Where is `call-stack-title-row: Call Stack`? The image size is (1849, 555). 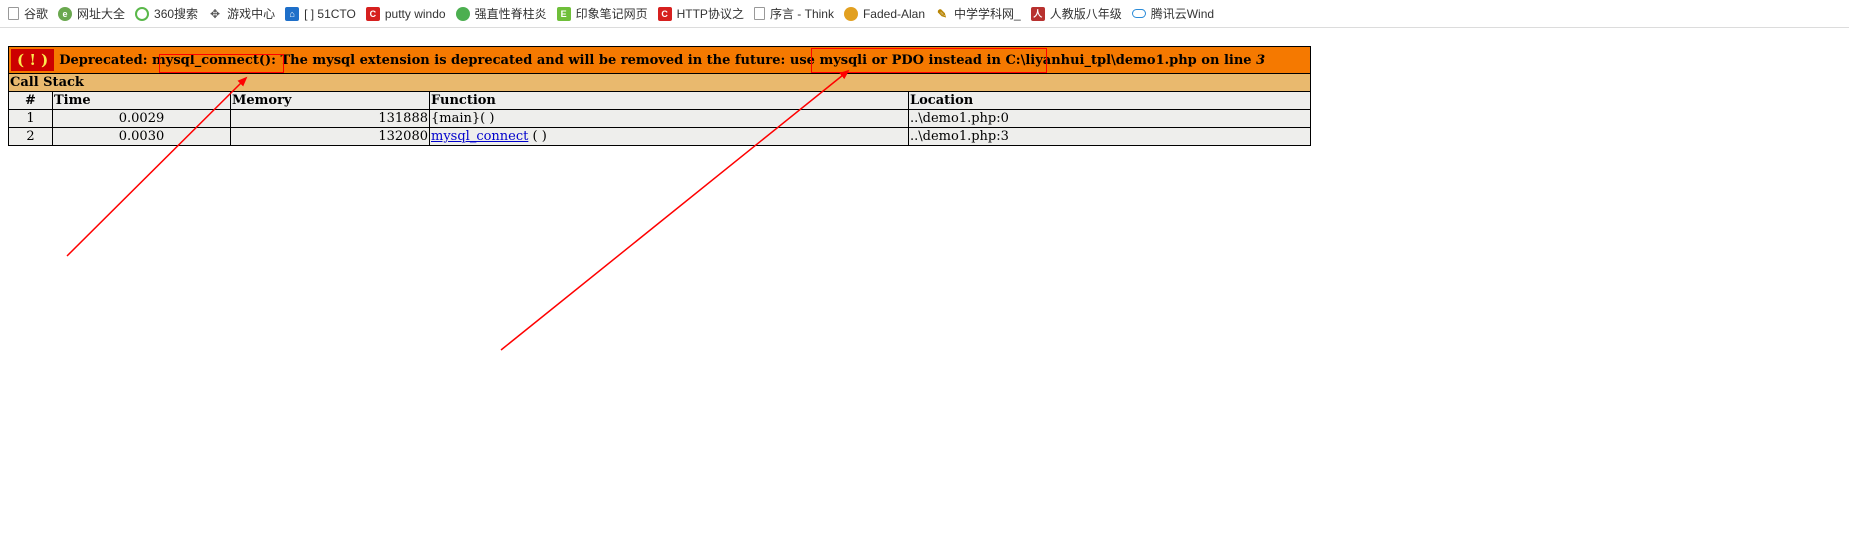 call-stack-title-row: Call Stack is located at coordinates (659, 82).